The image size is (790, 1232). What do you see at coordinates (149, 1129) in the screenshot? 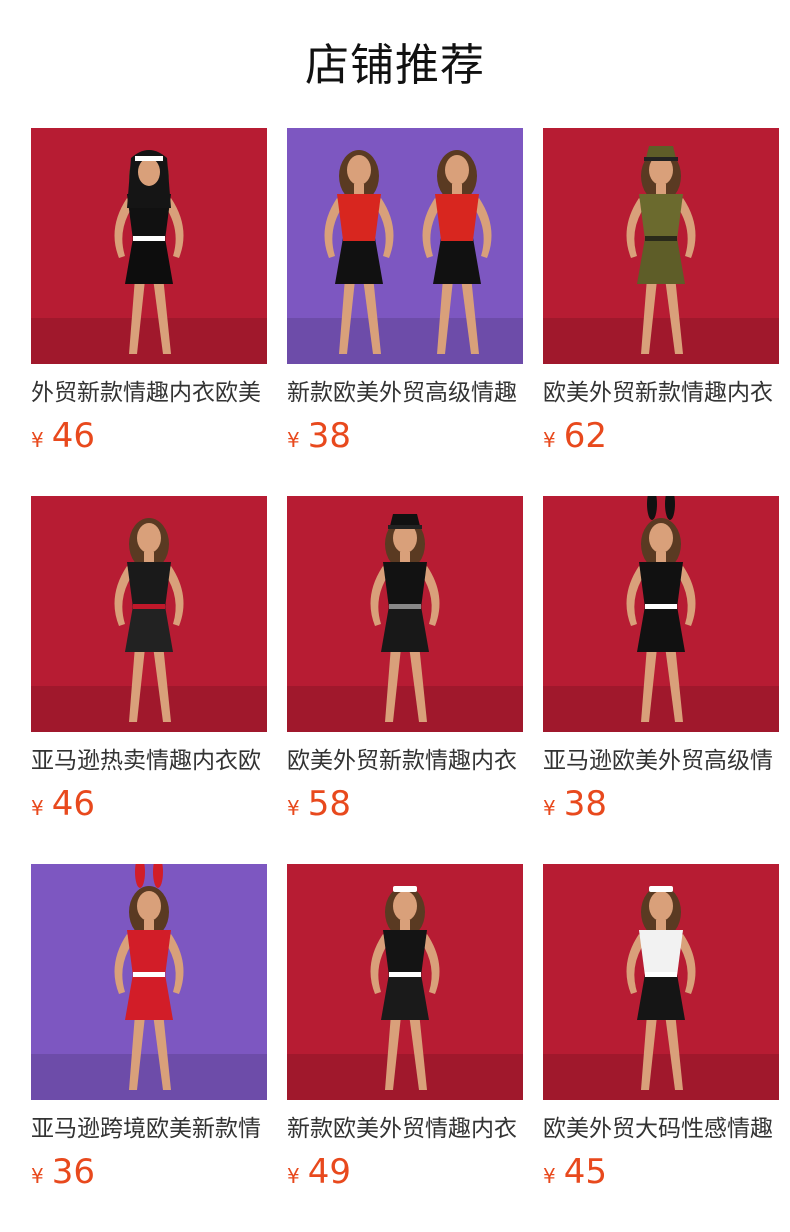
I see `product-title: 亚马逊跨境欧美新款情` at bounding box center [149, 1129].